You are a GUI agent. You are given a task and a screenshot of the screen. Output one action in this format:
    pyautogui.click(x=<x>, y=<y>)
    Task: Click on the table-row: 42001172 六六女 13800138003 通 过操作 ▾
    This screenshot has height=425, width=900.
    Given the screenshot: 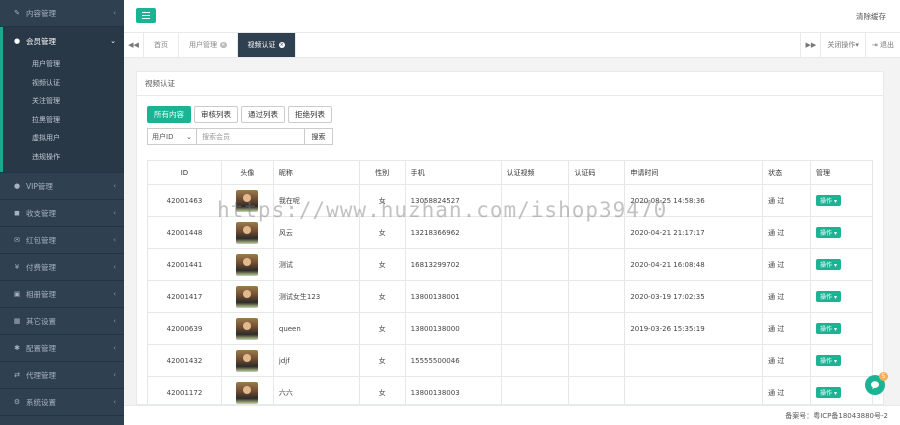 What is the action you would take?
    pyautogui.click(x=510, y=390)
    